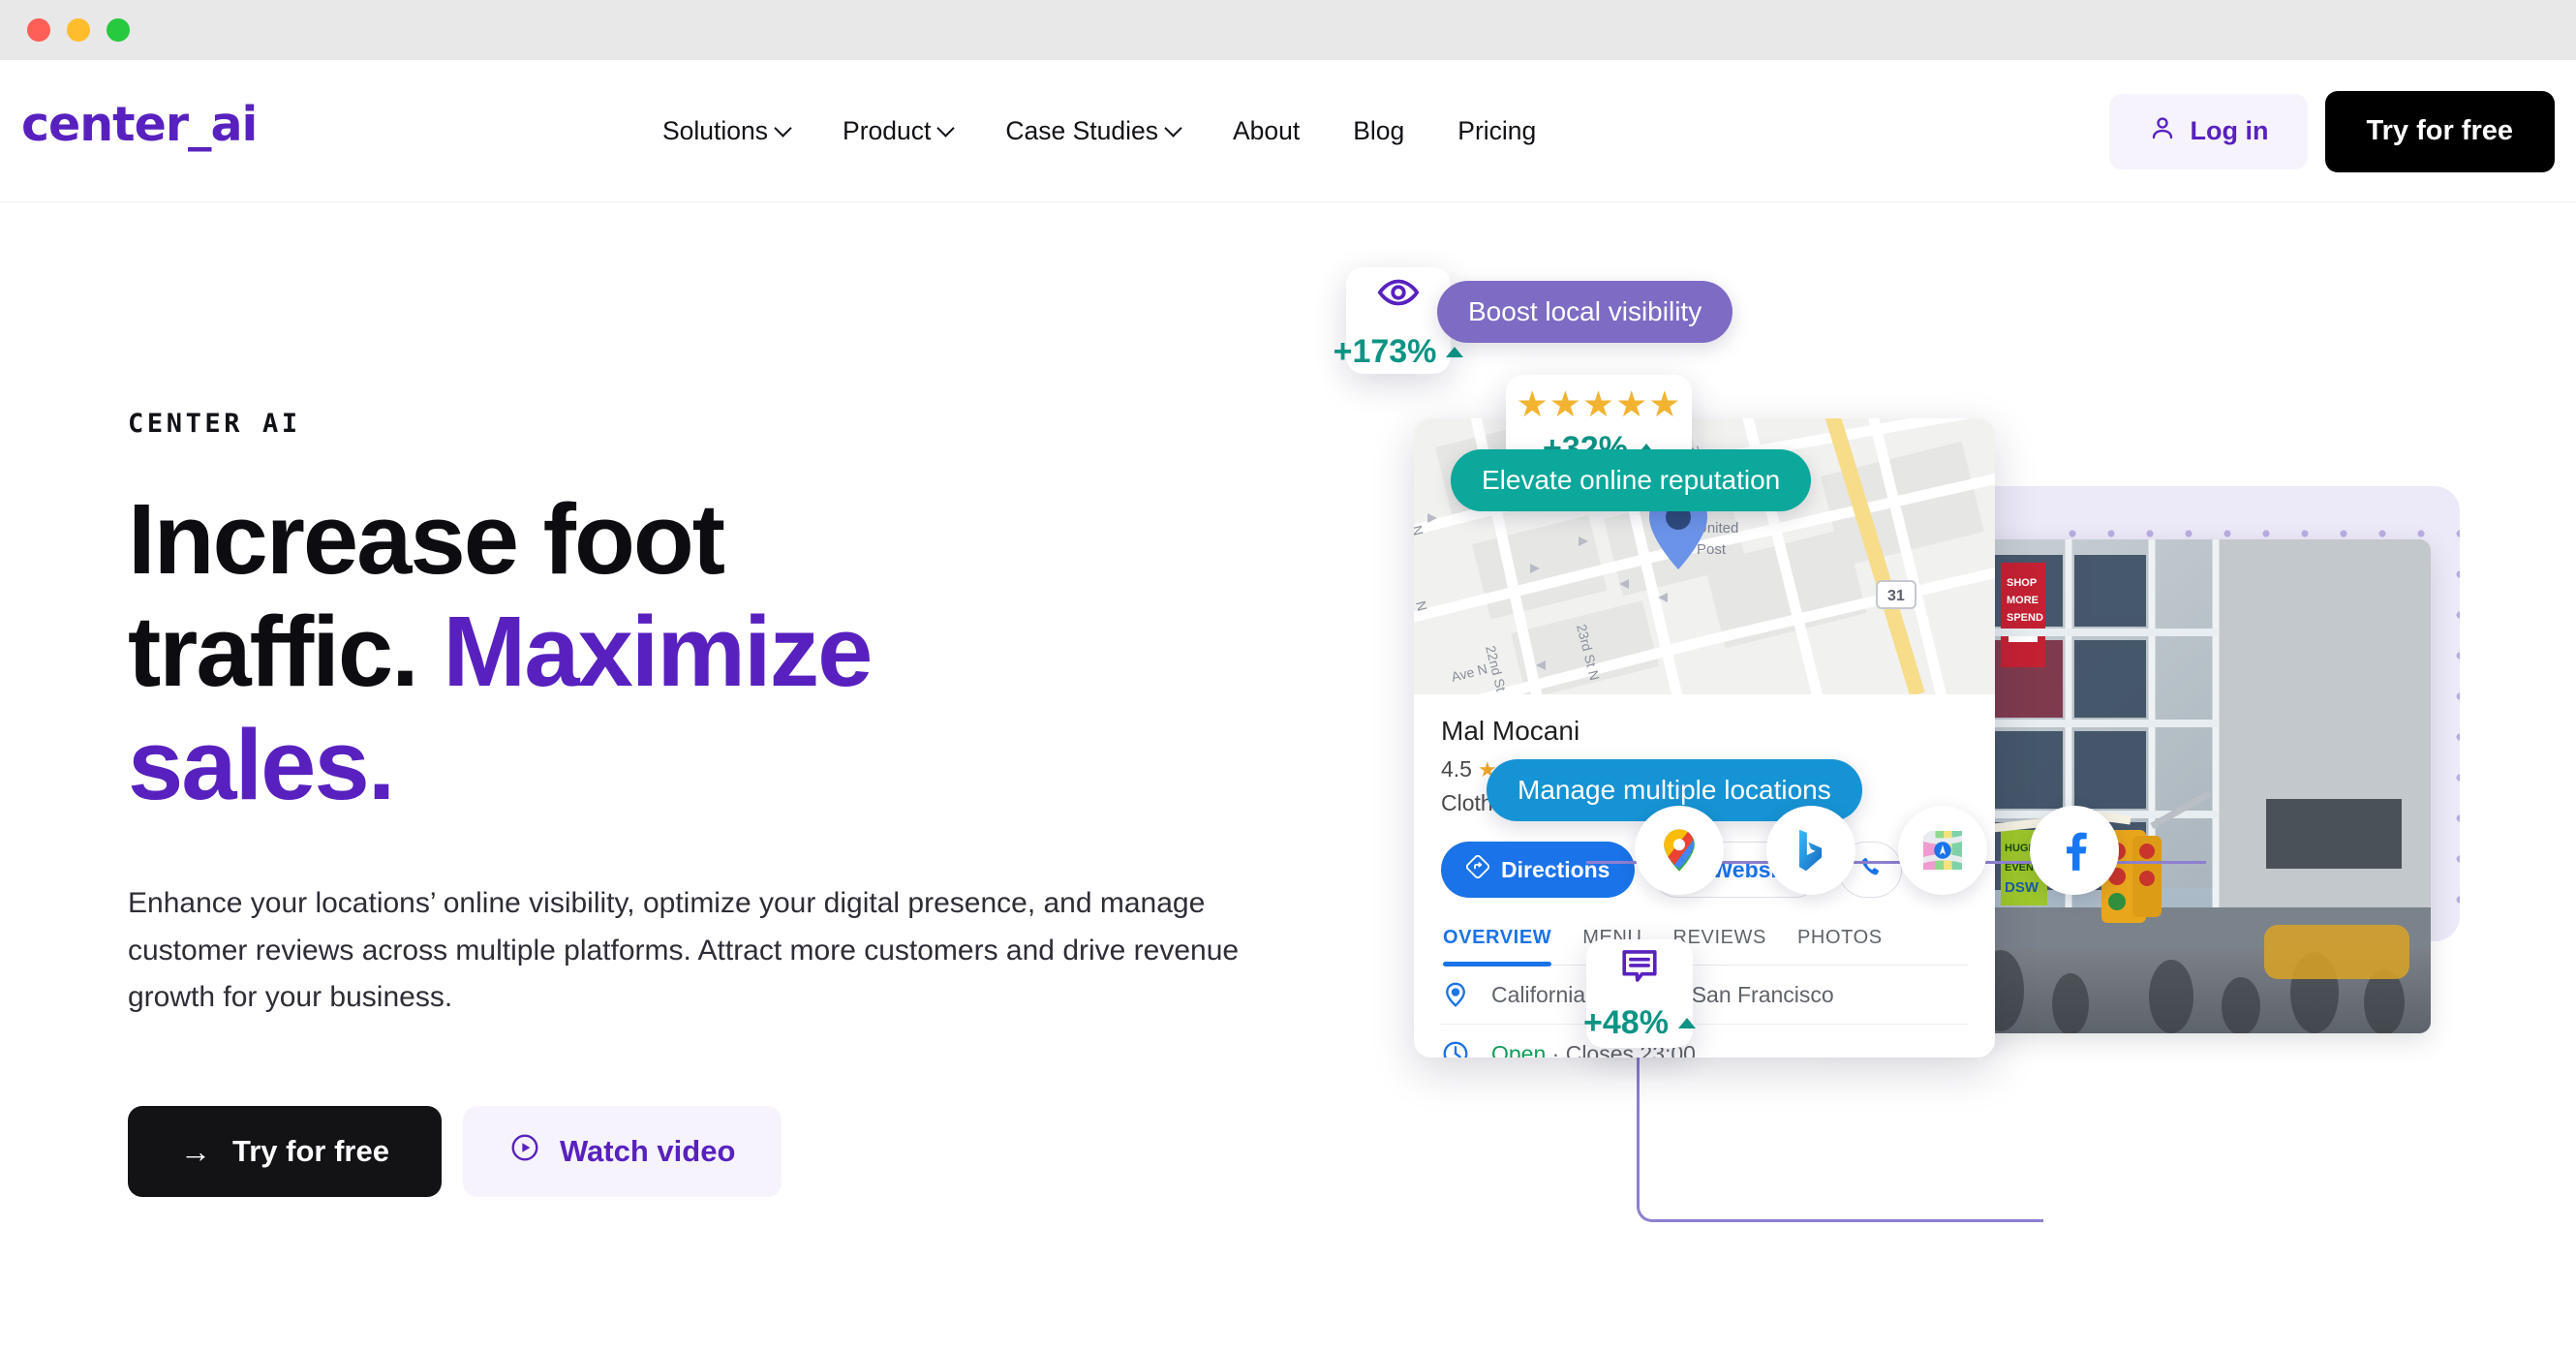  I want to click on login-button: Log in, so click(2208, 131).